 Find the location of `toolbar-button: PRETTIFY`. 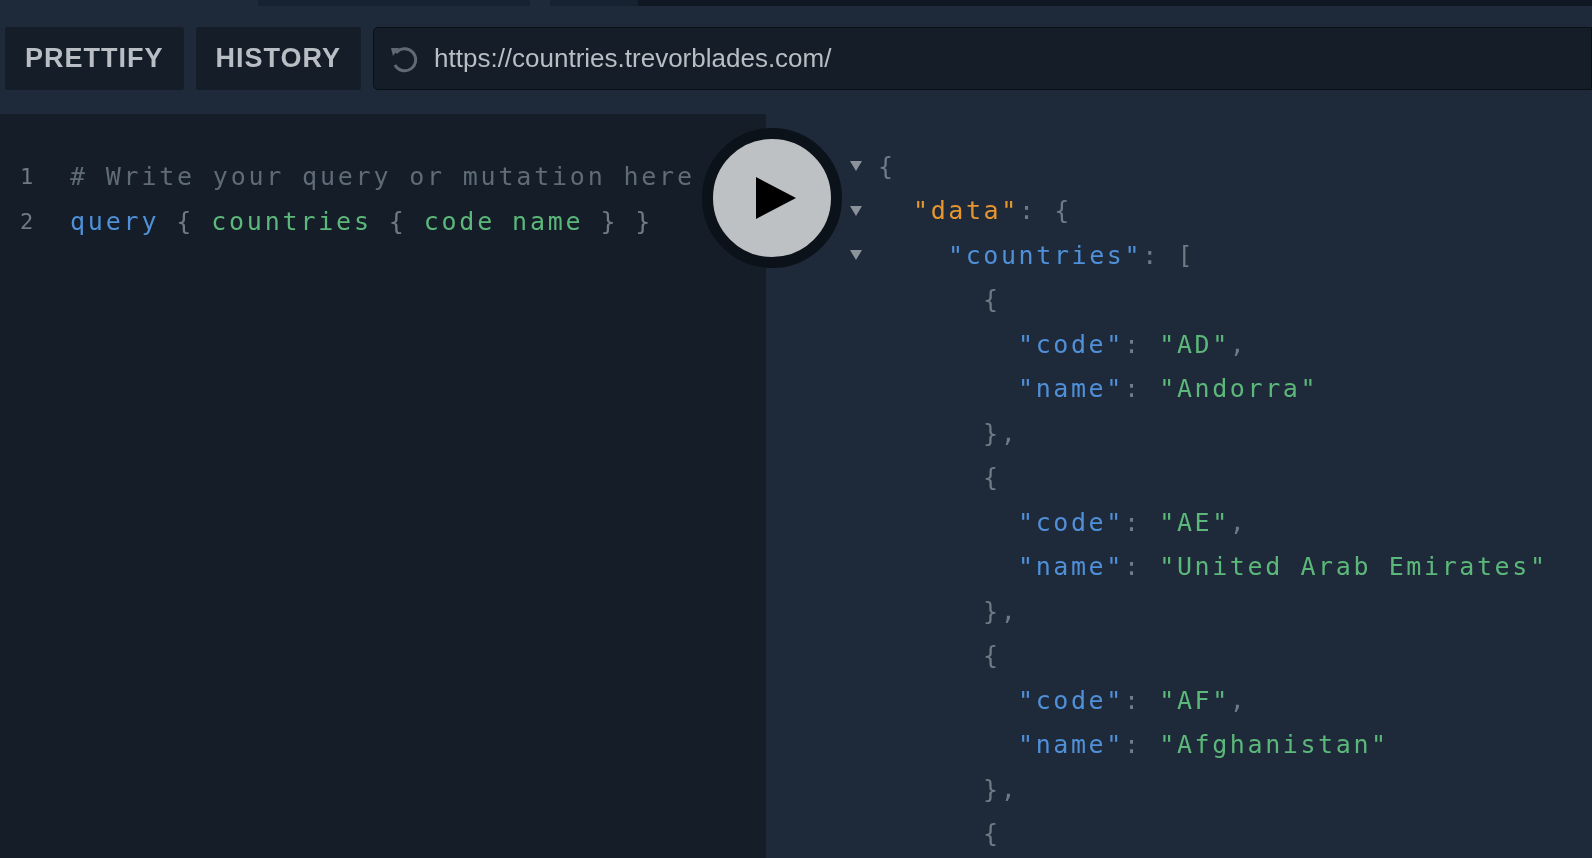

toolbar-button: PRETTIFY is located at coordinates (94, 58).